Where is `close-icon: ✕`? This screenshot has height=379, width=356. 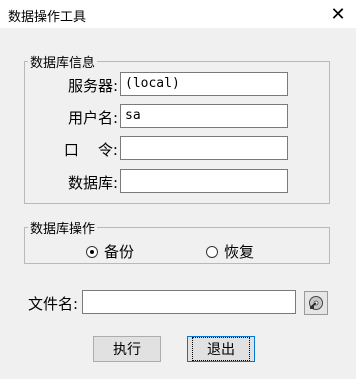 close-icon: ✕ is located at coordinates (338, 14).